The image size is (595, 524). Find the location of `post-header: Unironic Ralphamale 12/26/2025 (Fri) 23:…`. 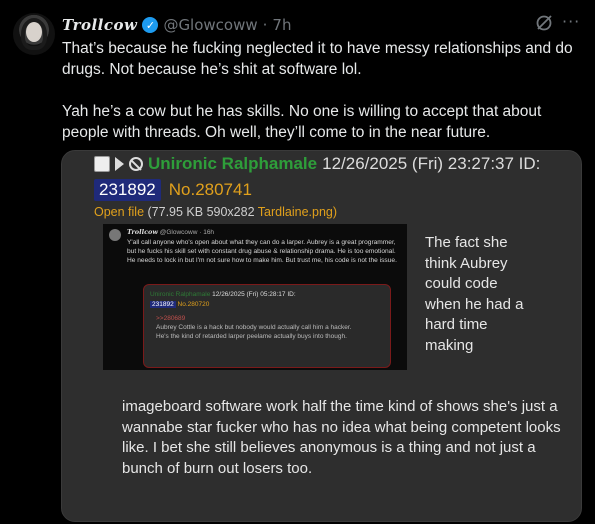

post-header: Unironic Ralphamale 12/26/2025 (Fri) 23:… is located at coordinates (317, 164).